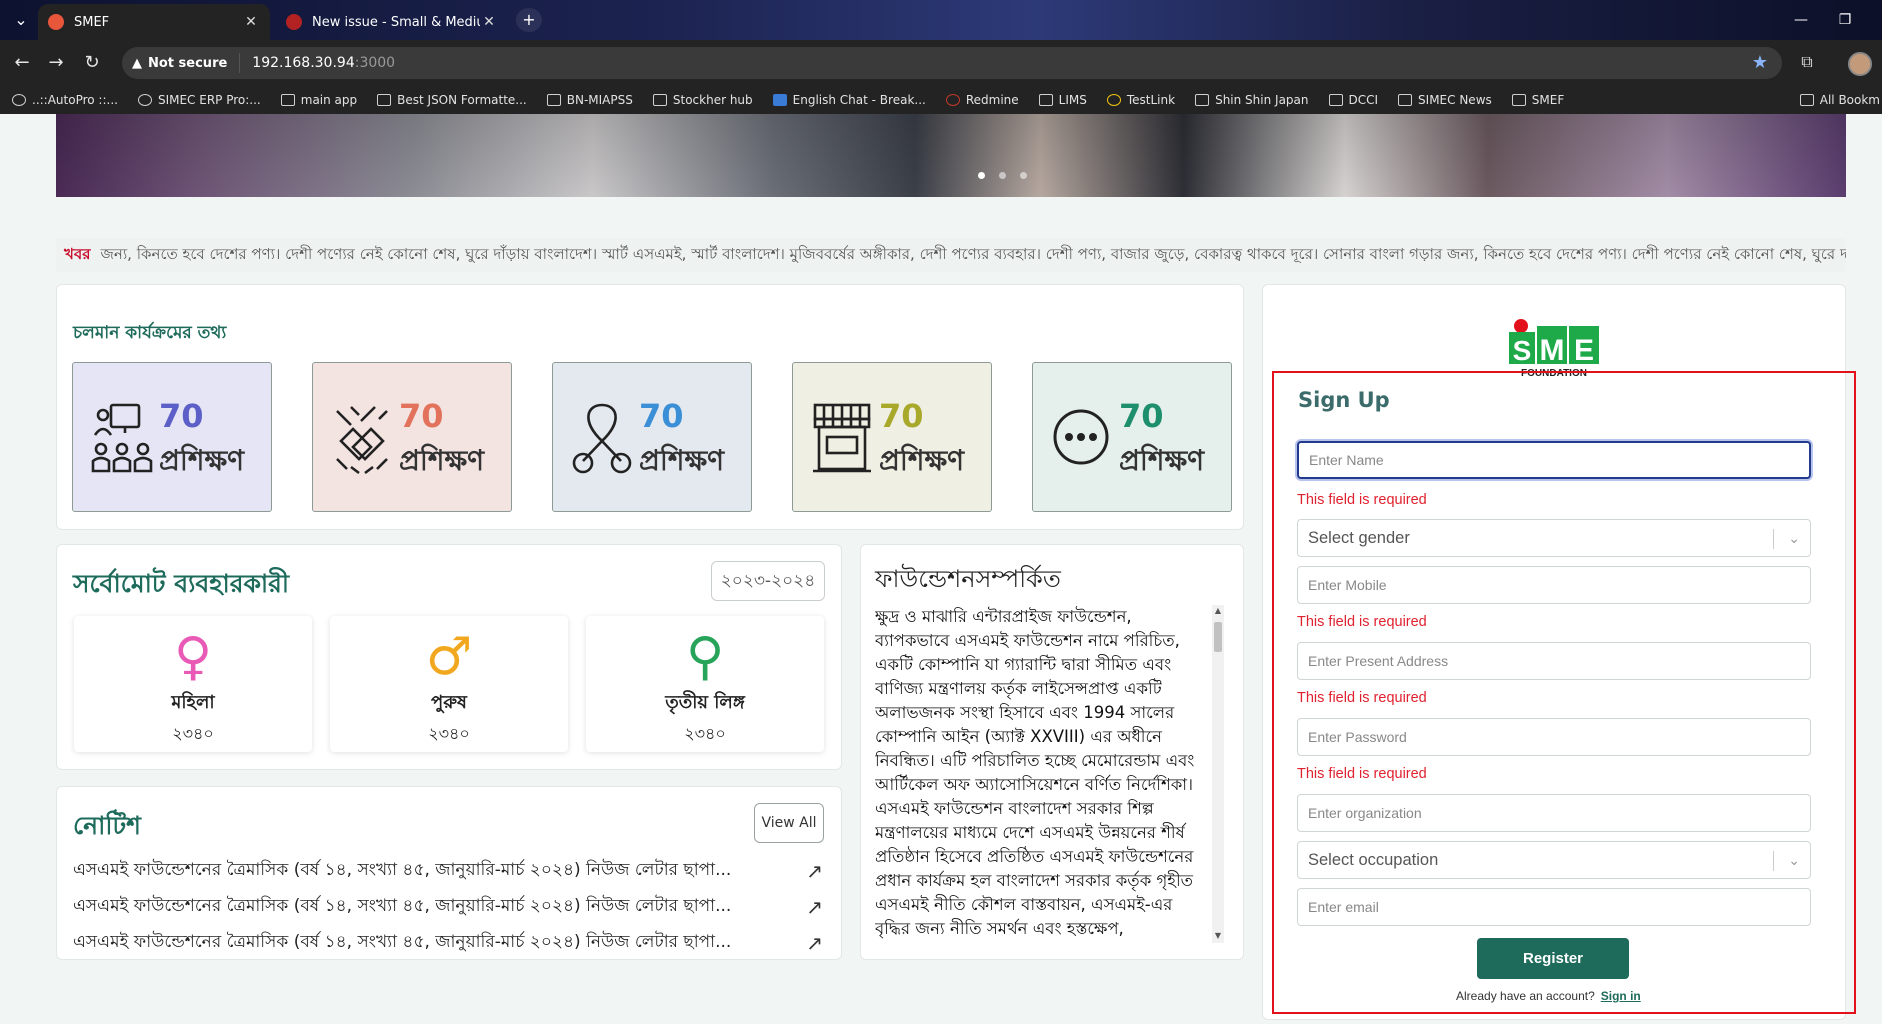 Image resolution: width=1882 pixels, height=1024 pixels. I want to click on male-icon: ♂, so click(449, 657).